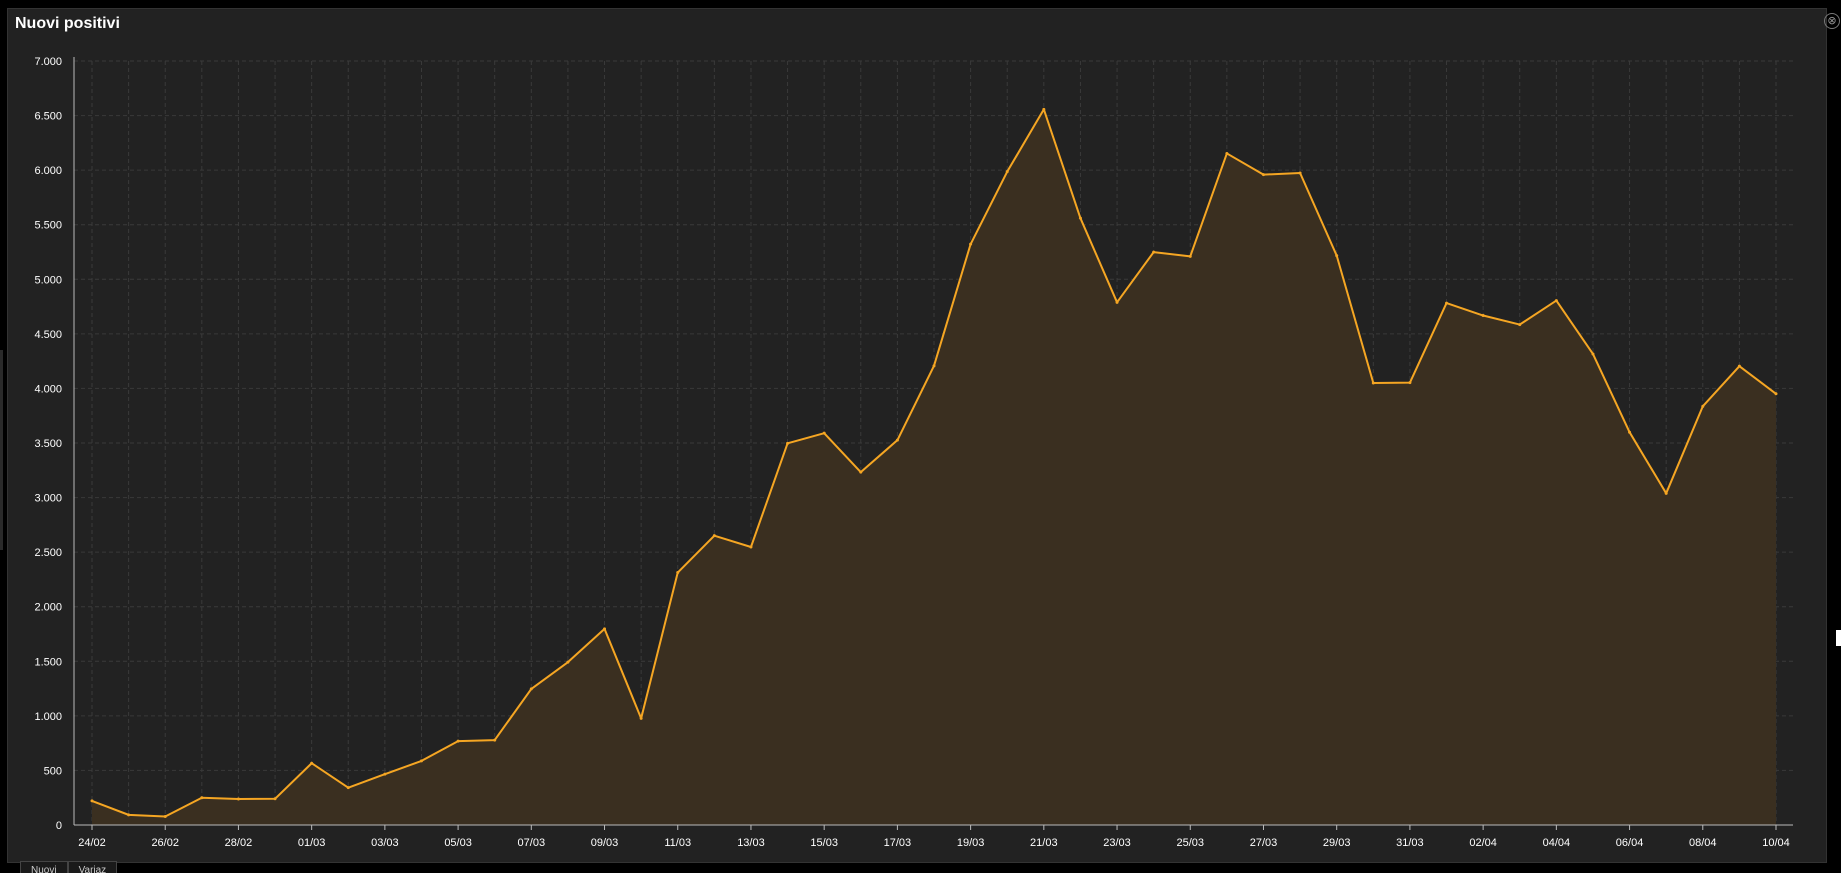  I want to click on x-tick-label: 02/04, so click(1483, 843).